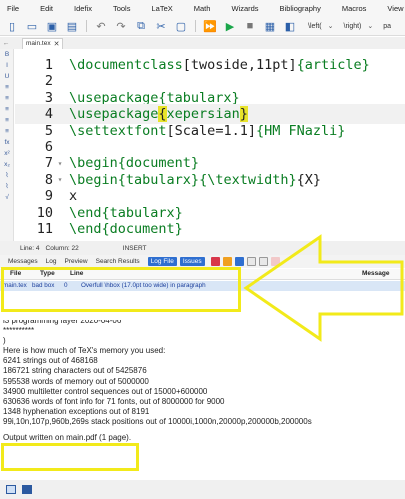  Describe the element at coordinates (323, 288) in the screenshot. I see `annotation-arrow` at that location.